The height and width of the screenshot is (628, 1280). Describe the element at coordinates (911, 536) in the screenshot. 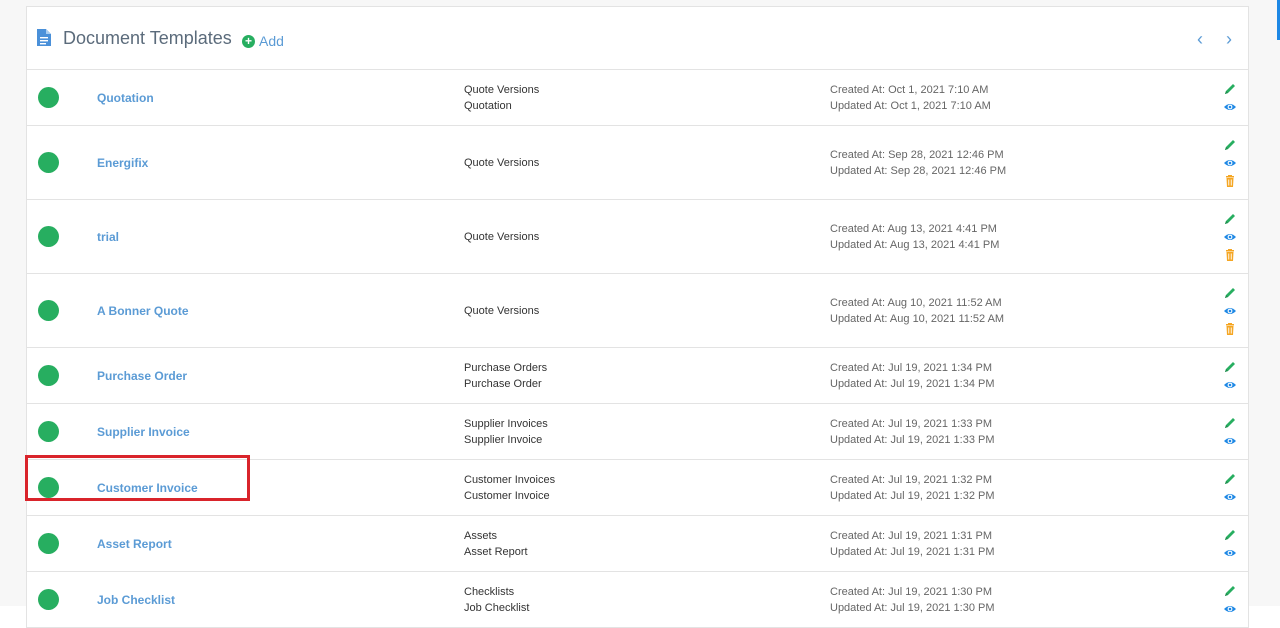

I see `created-at-text: Created At: Jul 19, 2021 1:31 PM` at that location.